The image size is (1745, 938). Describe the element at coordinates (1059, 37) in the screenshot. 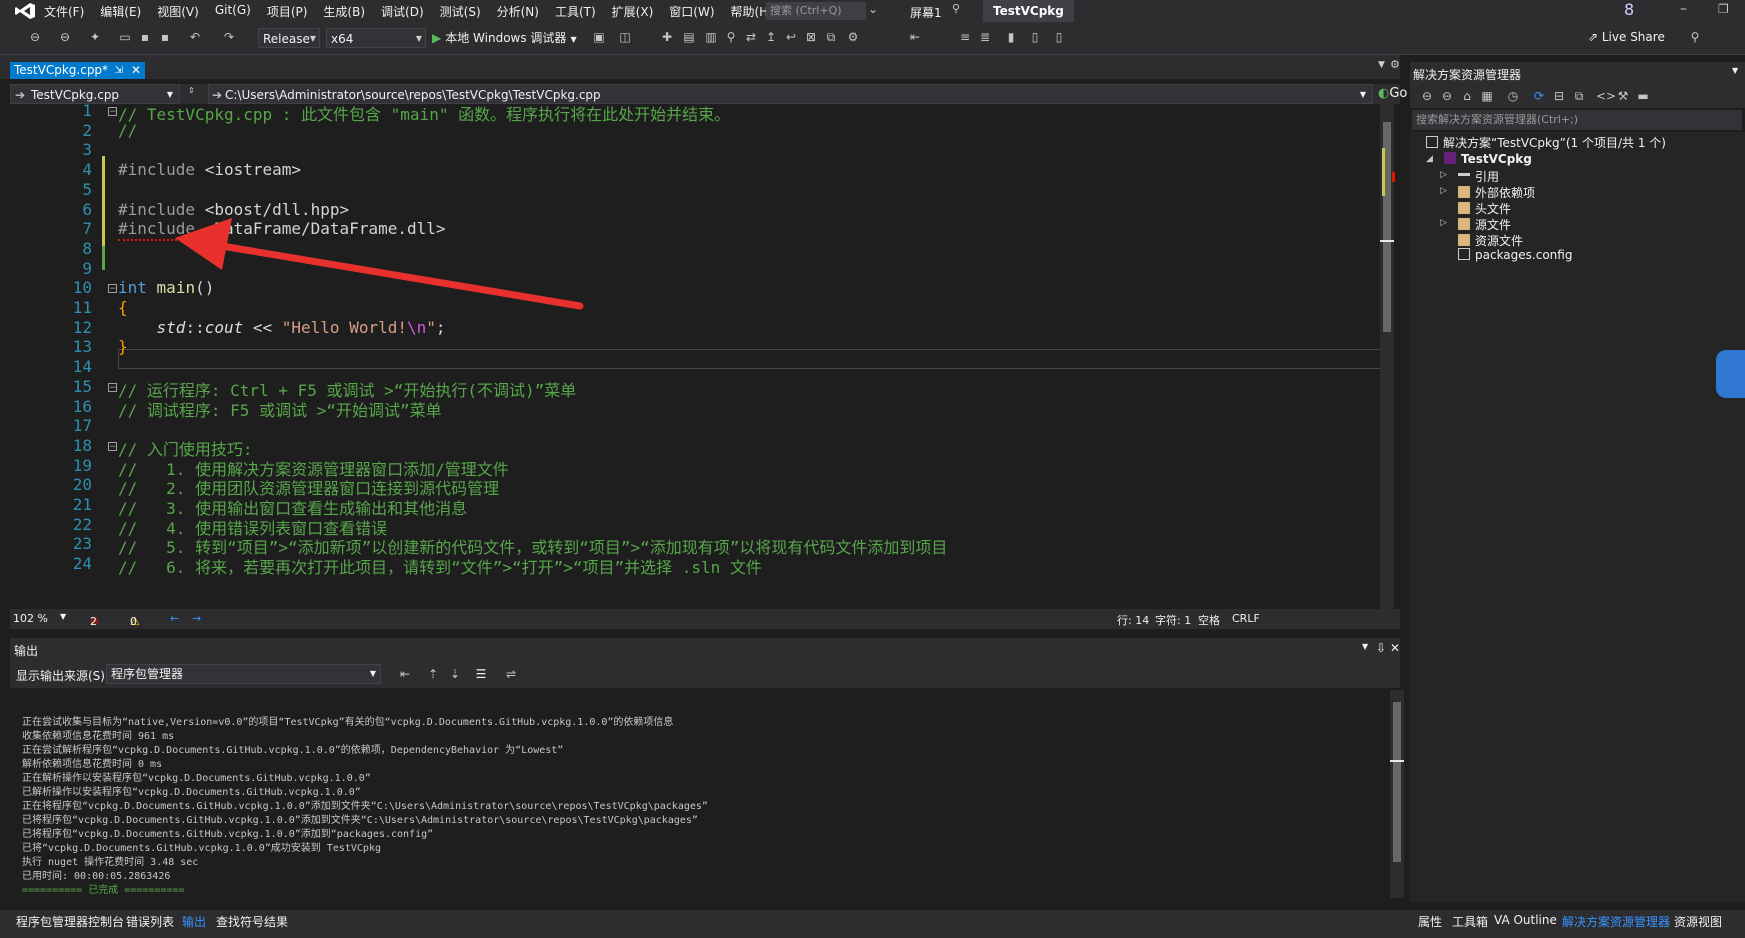

I see `bookmark-next-icon: ▯` at that location.